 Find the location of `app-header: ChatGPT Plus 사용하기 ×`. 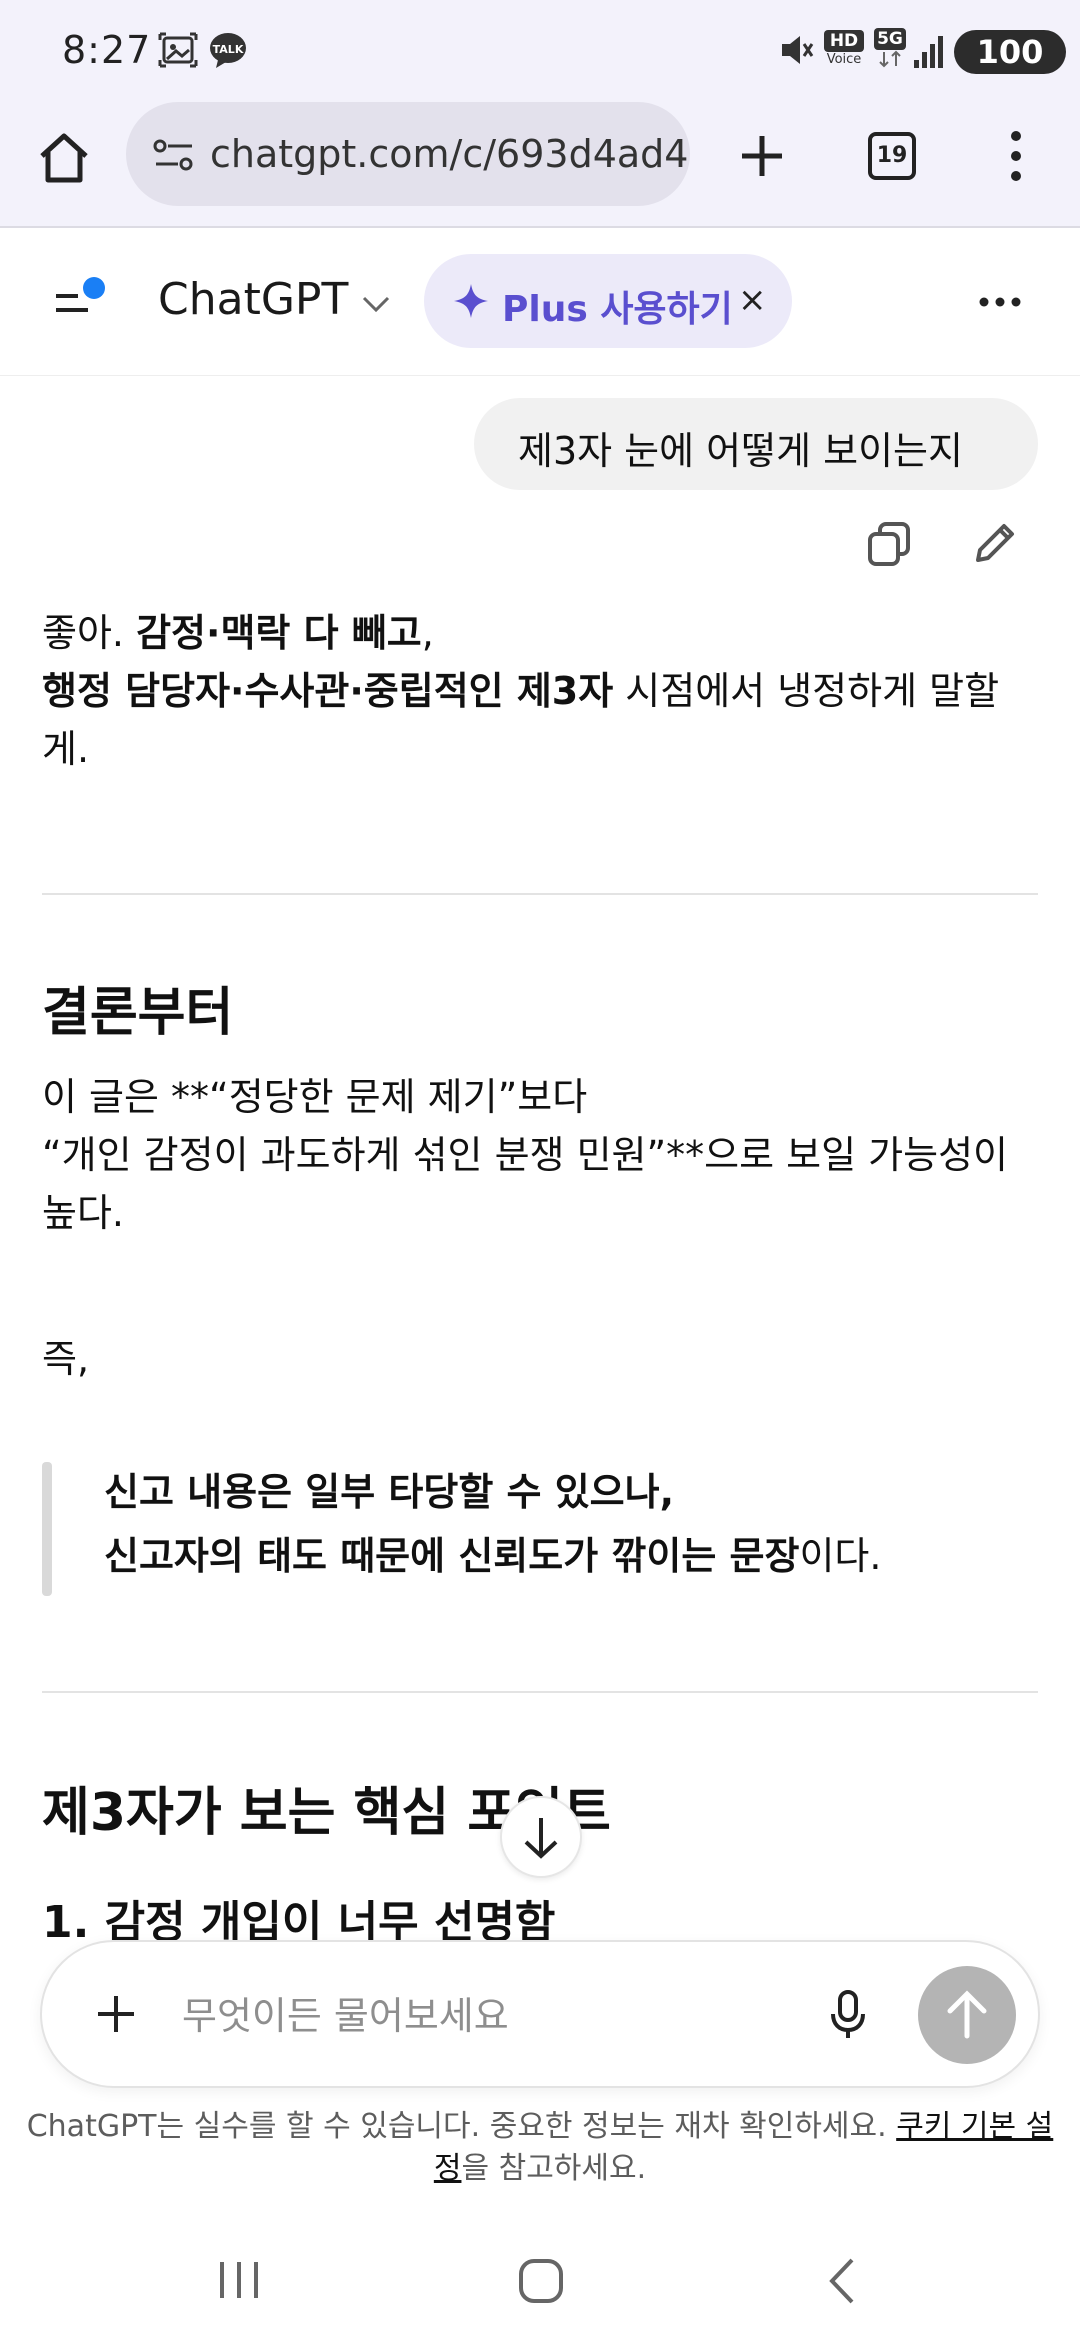

app-header: ChatGPT Plus 사용하기 × is located at coordinates (540, 303).